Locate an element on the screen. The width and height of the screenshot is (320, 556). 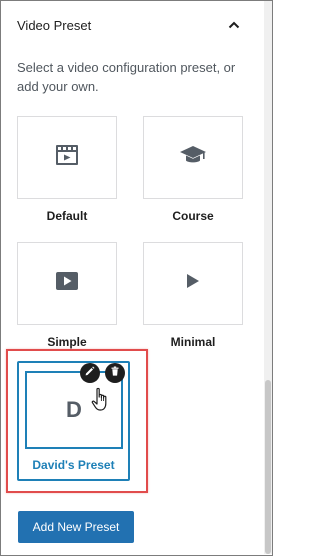
preset-davids-label: David's Preset is located at coordinates (73, 465).